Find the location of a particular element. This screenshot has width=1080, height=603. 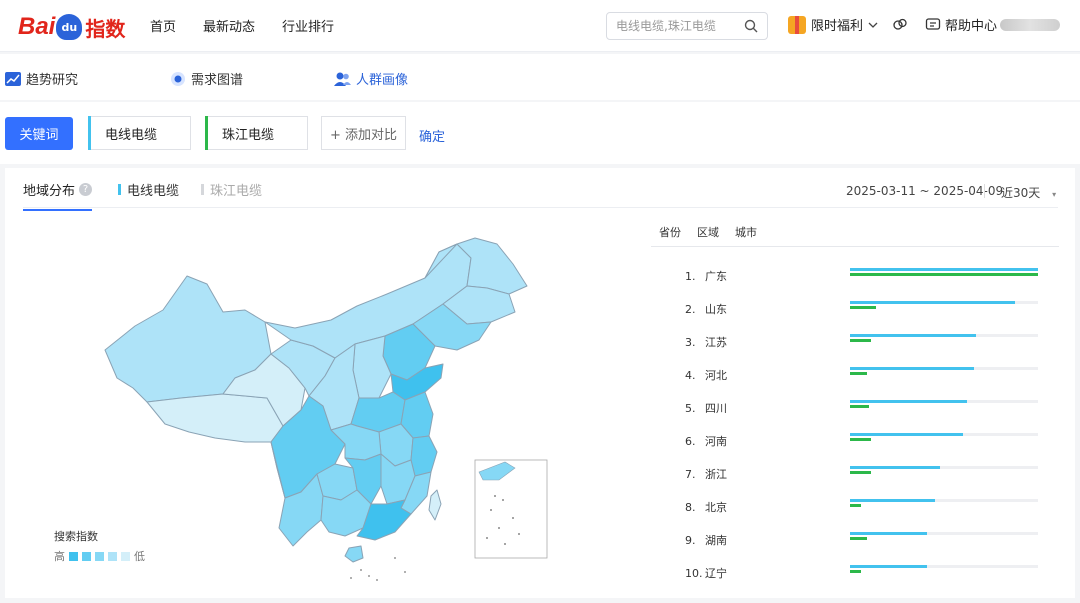

date-range: 2025-03-11 ~ 2025-04-09 is located at coordinates (924, 191).